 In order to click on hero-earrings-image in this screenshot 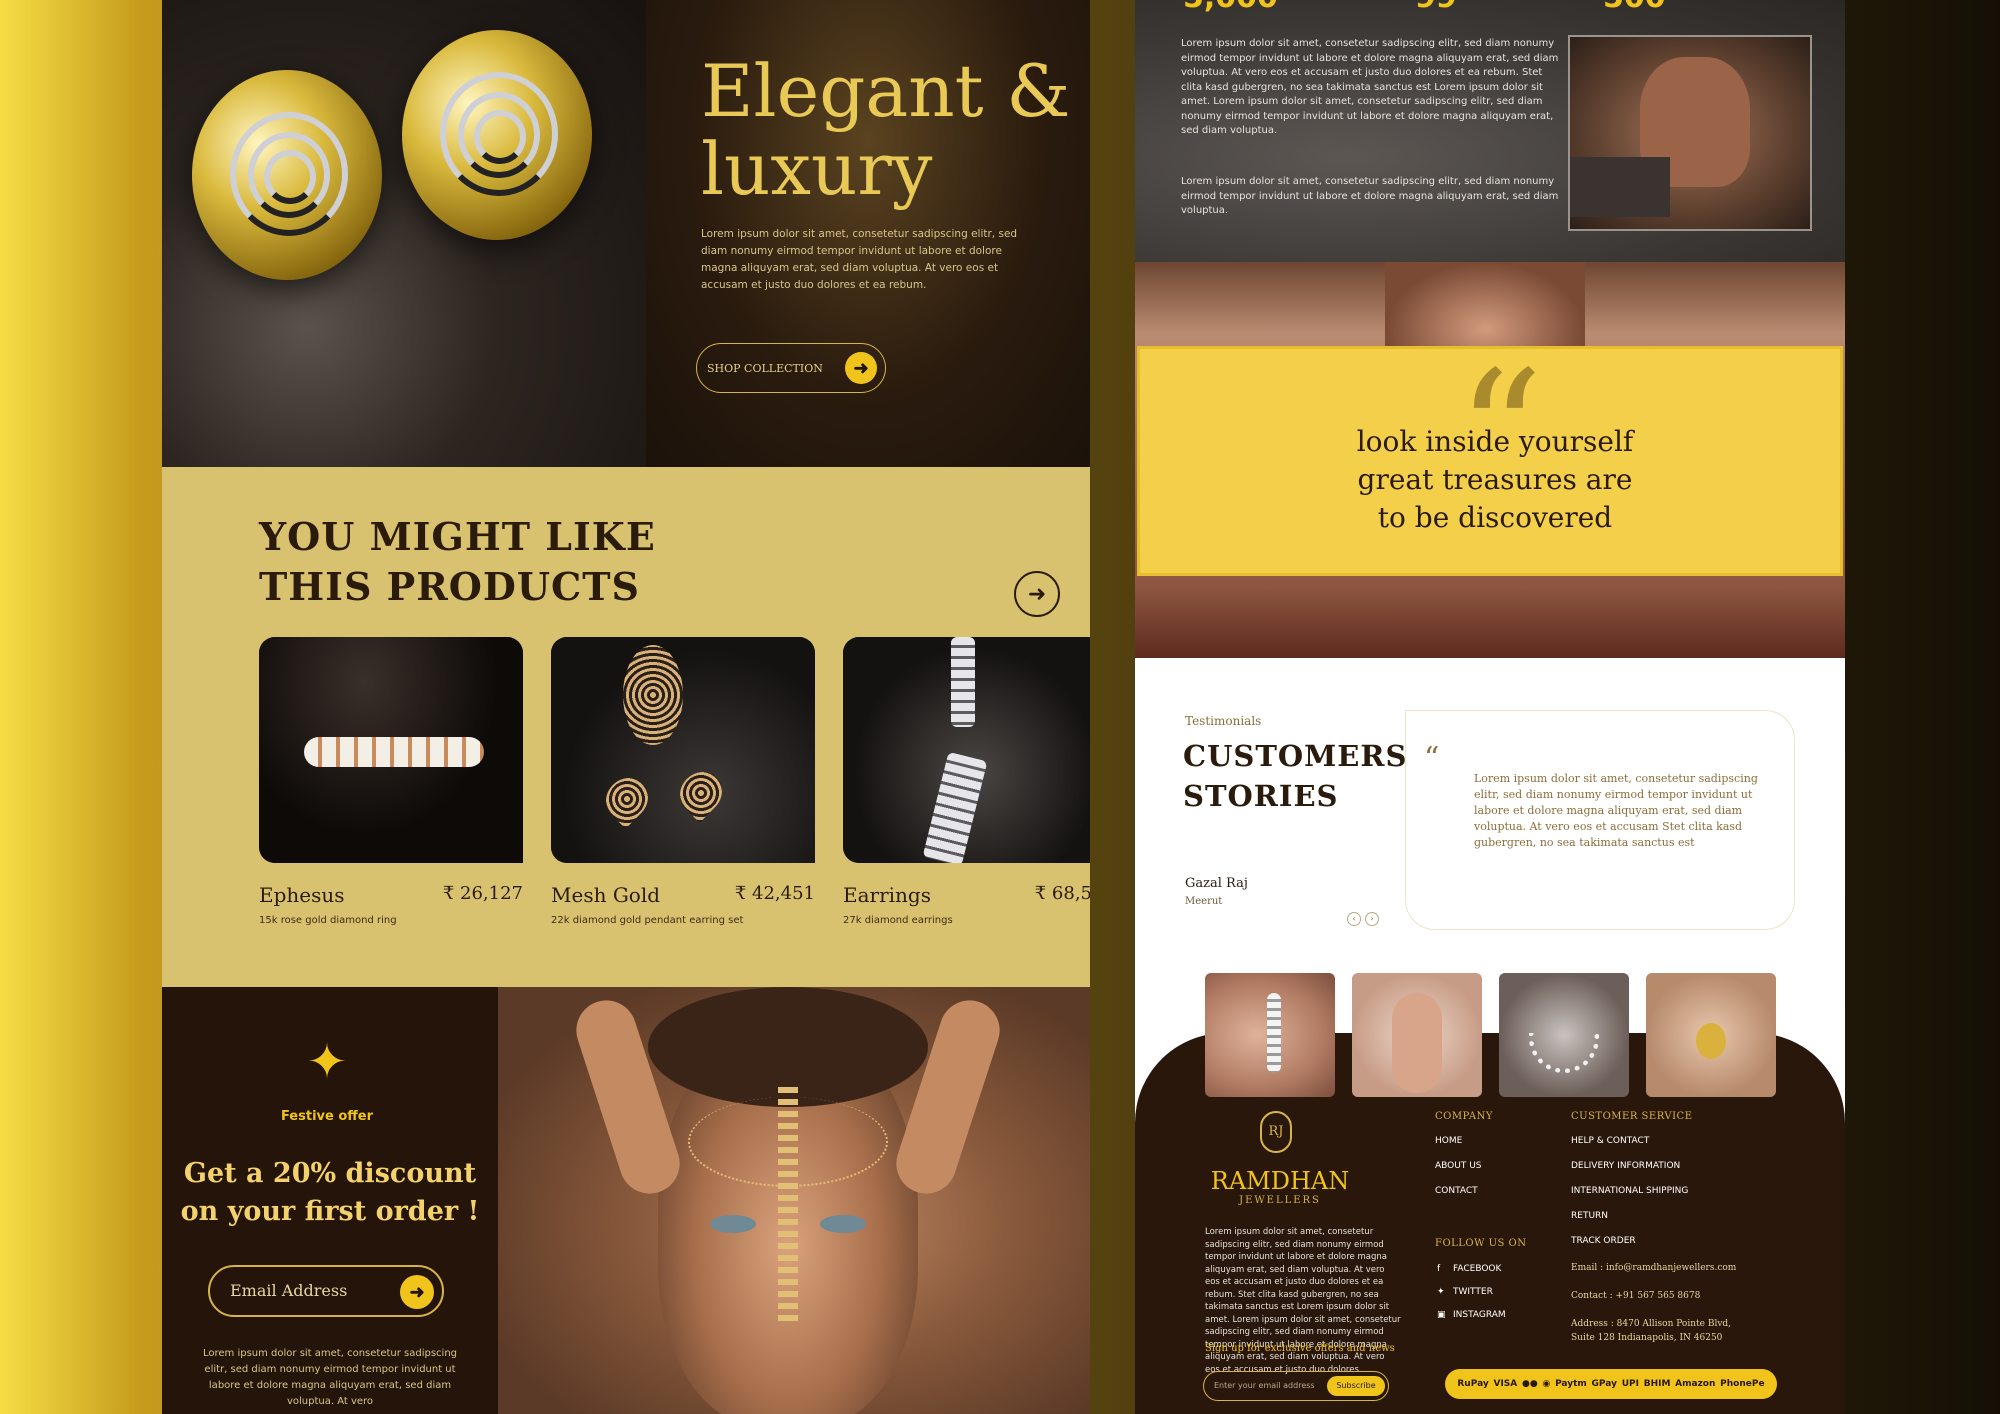, I will do `click(404, 233)`.